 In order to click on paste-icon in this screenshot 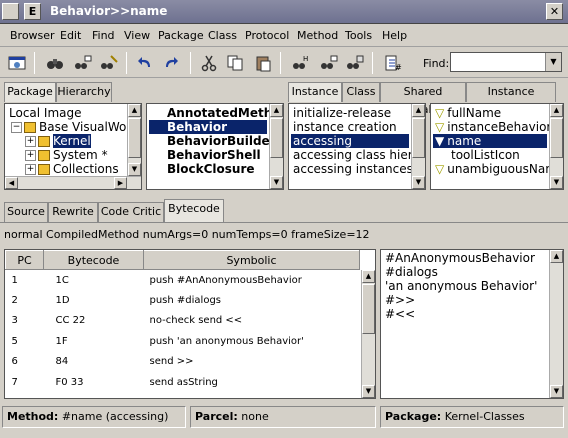, I will do `click(263, 63)`.